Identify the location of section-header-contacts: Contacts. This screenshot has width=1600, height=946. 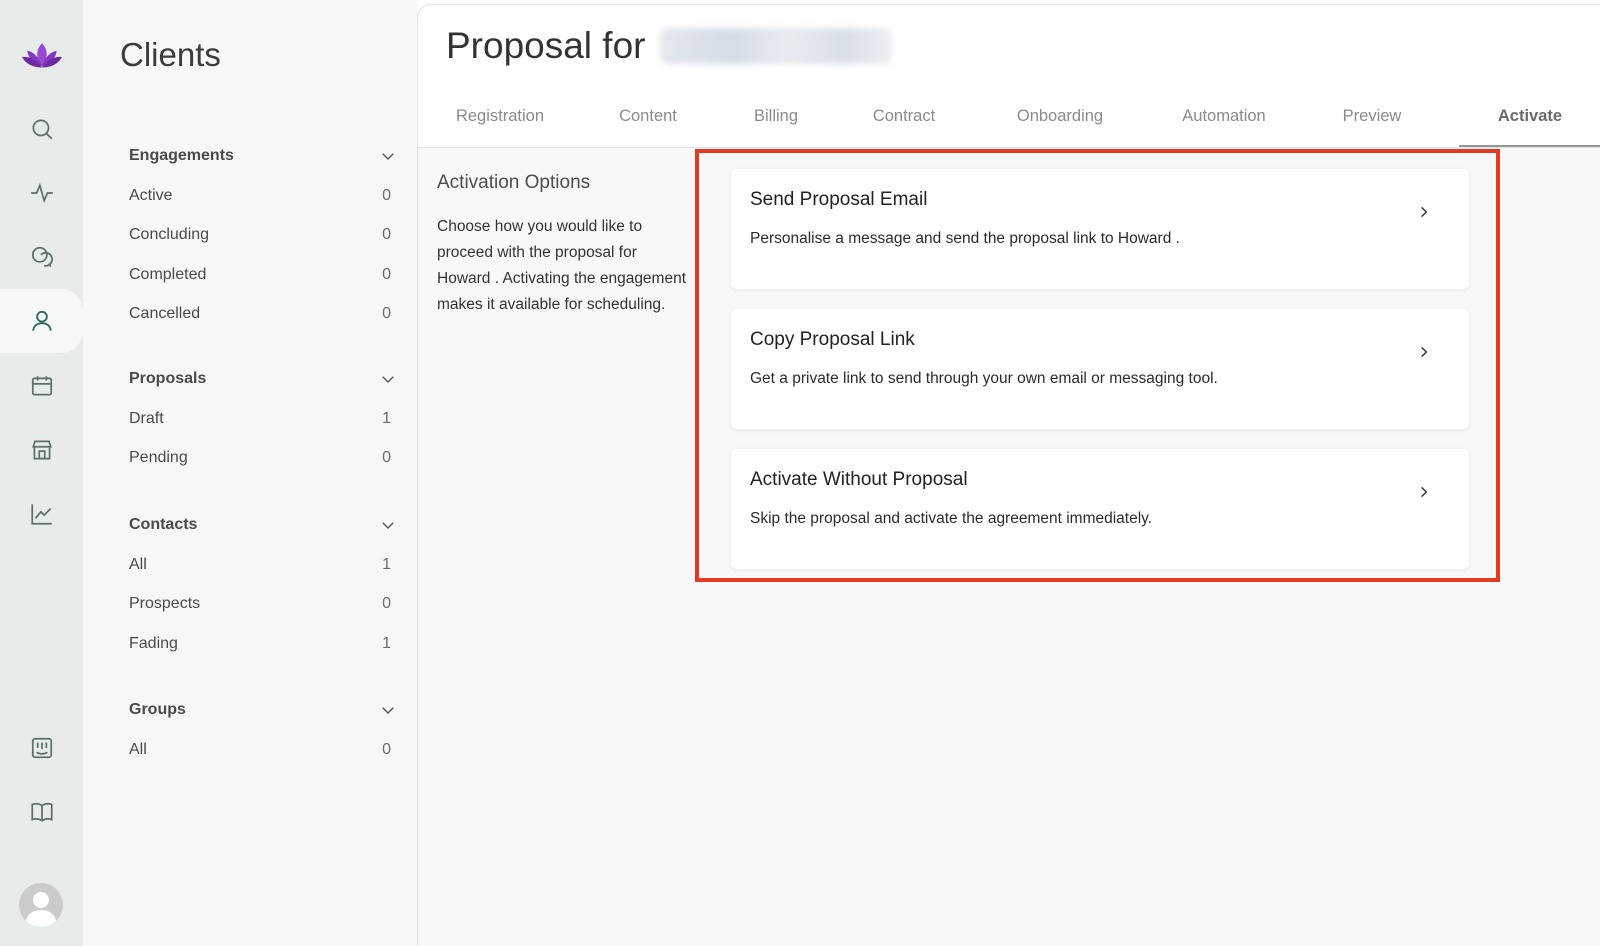
(264, 525).